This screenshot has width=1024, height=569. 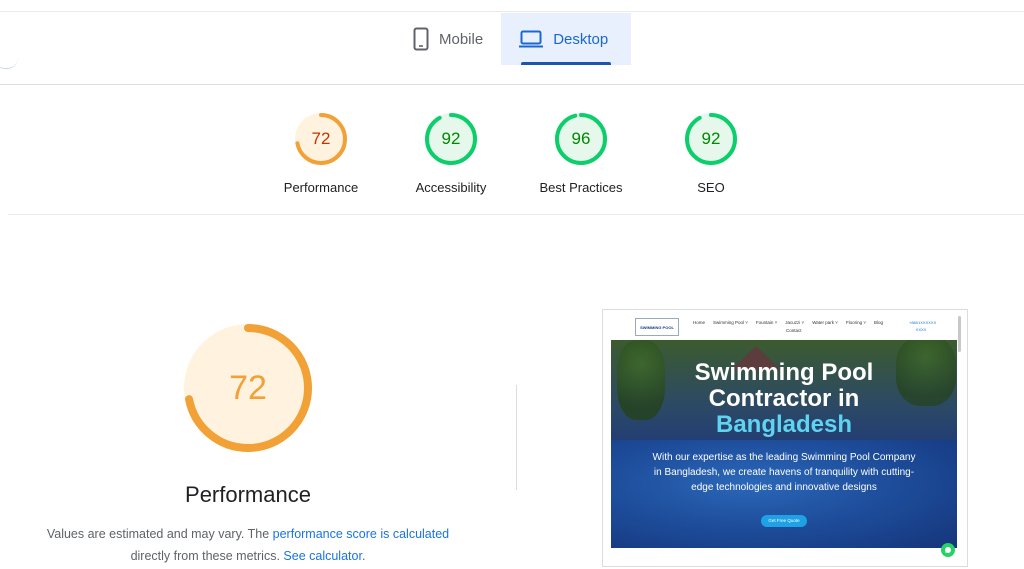 I want to click on gauge-accessibility: 92 Accessibility, so click(x=451, y=153).